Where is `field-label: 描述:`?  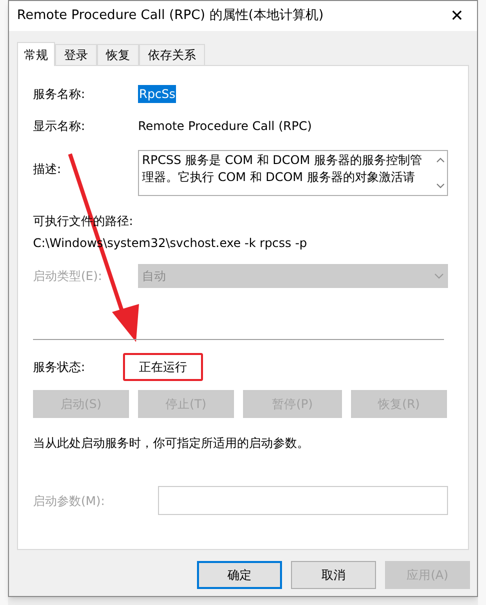 field-label: 描述: is located at coordinates (47, 169).